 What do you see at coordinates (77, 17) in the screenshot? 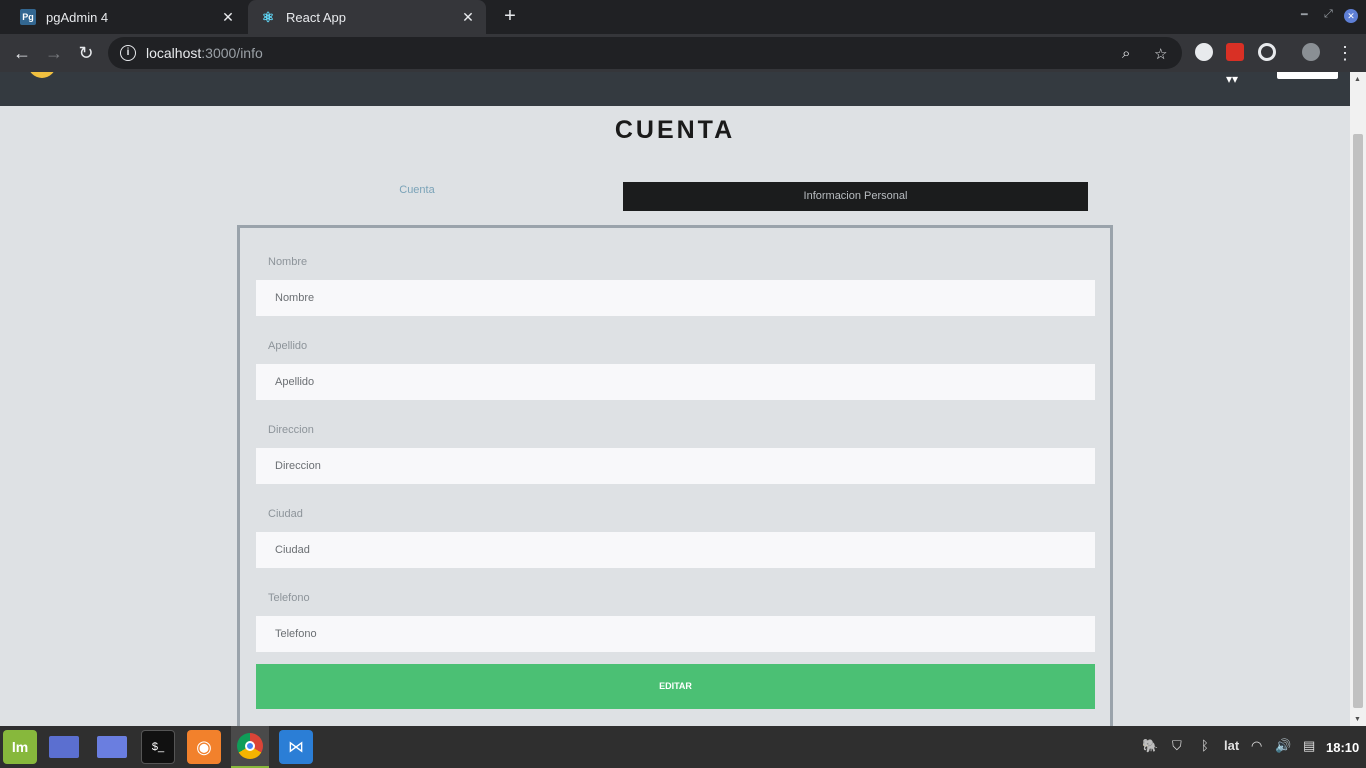
I see `tab-title: pgAdmin 4` at bounding box center [77, 17].